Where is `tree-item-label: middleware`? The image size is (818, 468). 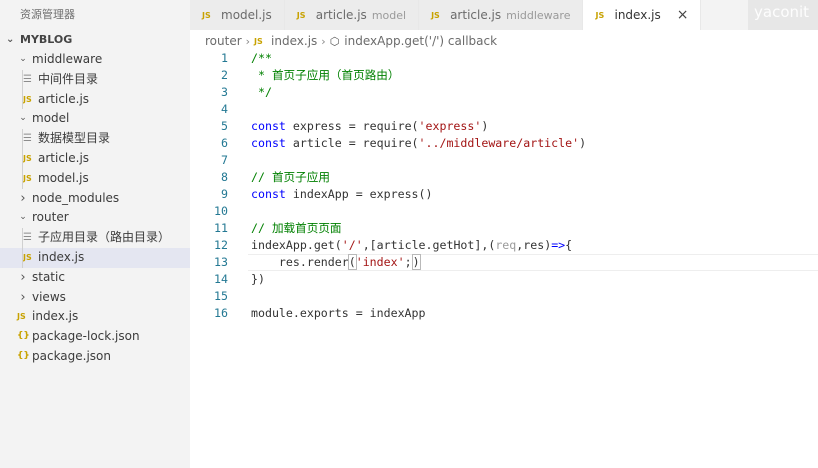
tree-item-label: middleware is located at coordinates (67, 59).